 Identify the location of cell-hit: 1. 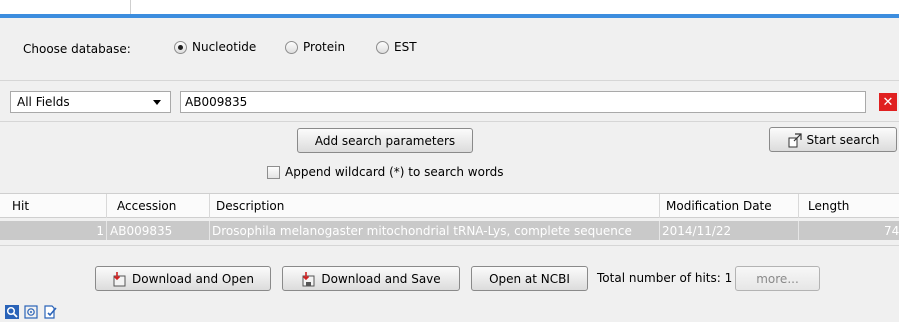
(100, 231).